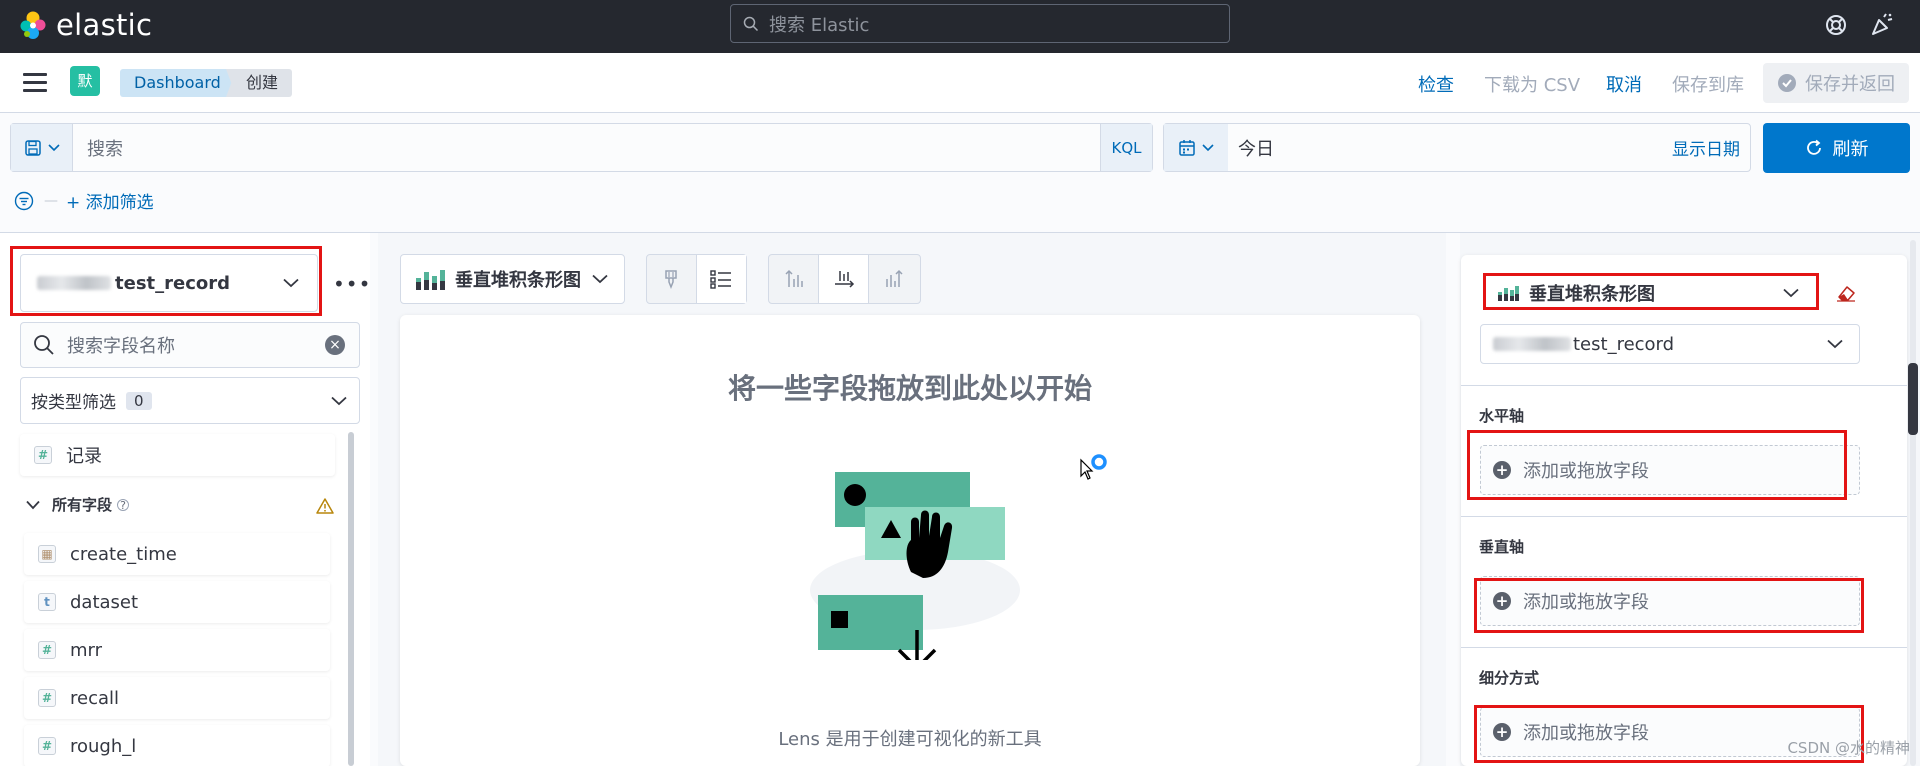 The width and height of the screenshot is (1920, 766). Describe the element at coordinates (104, 602) in the screenshot. I see `field-name: dataset` at that location.